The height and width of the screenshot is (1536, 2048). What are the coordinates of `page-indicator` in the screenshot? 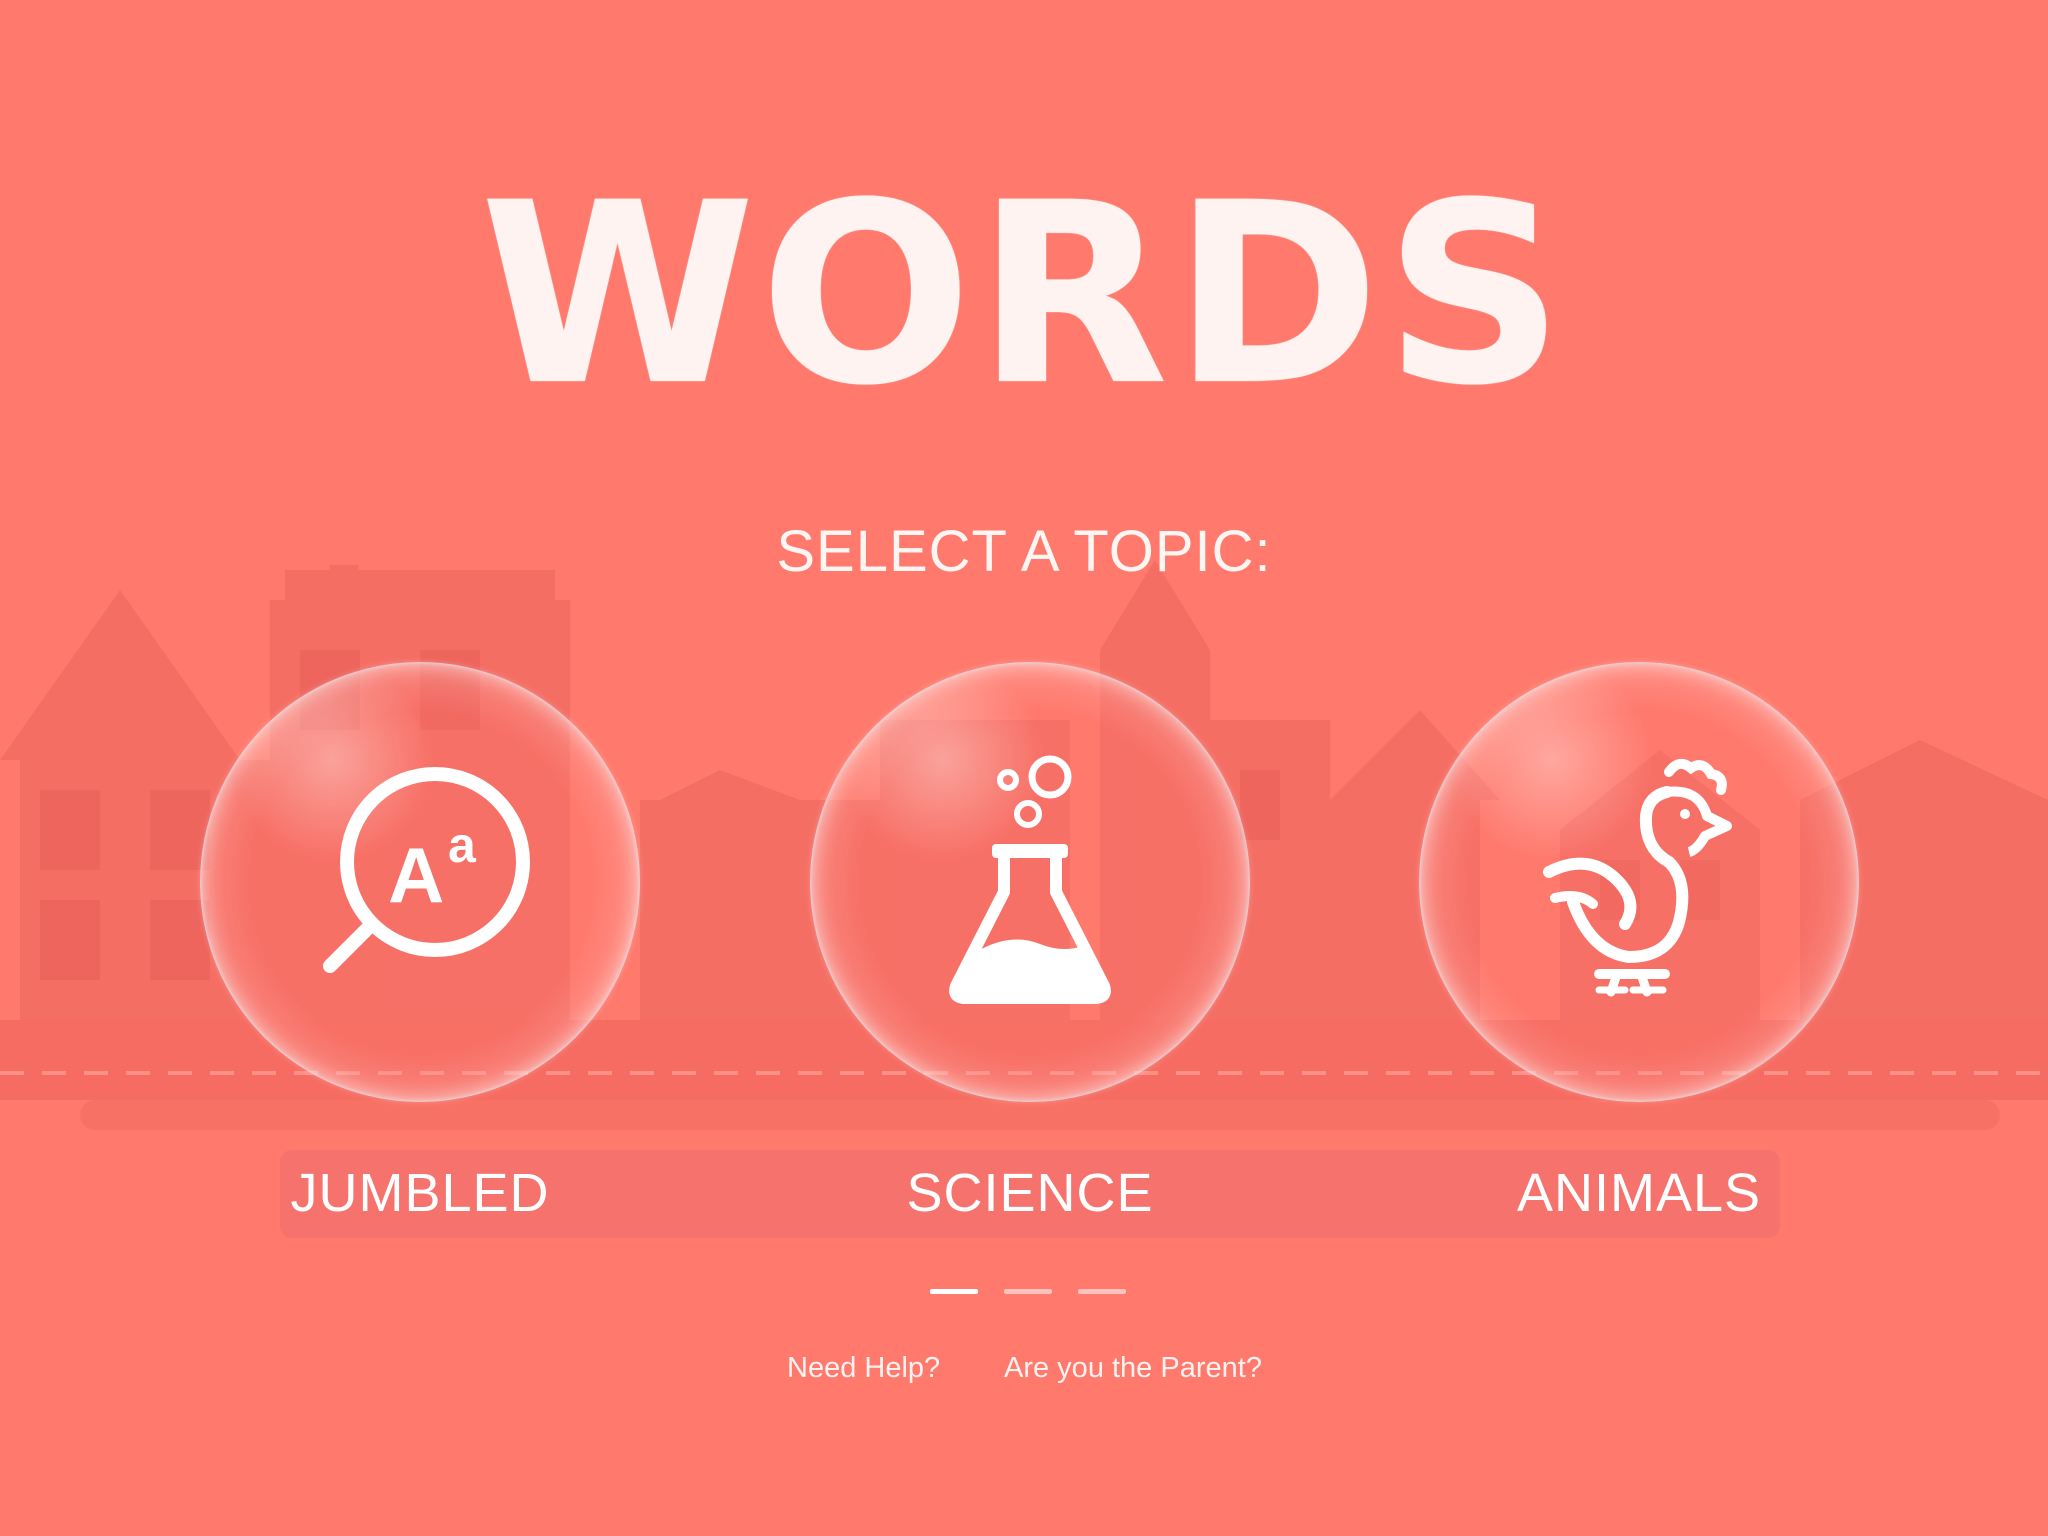 It's located at (1024, 1292).